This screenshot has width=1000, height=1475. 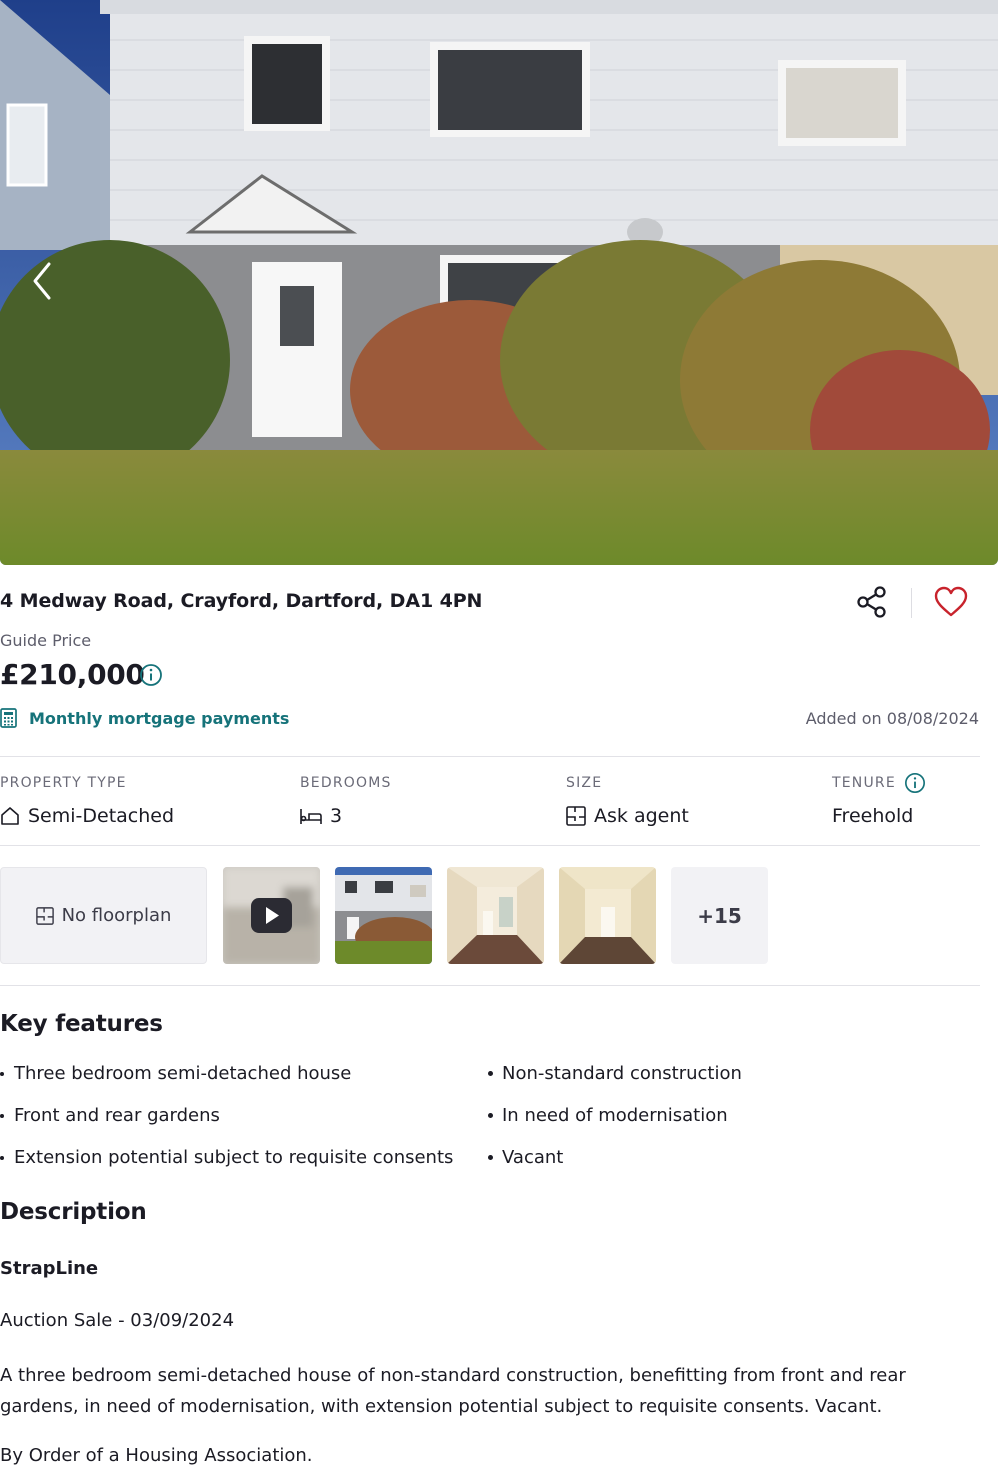 What do you see at coordinates (346, 801) in the screenshot?
I see `fact-bedrooms: BEDROOMS 3` at bounding box center [346, 801].